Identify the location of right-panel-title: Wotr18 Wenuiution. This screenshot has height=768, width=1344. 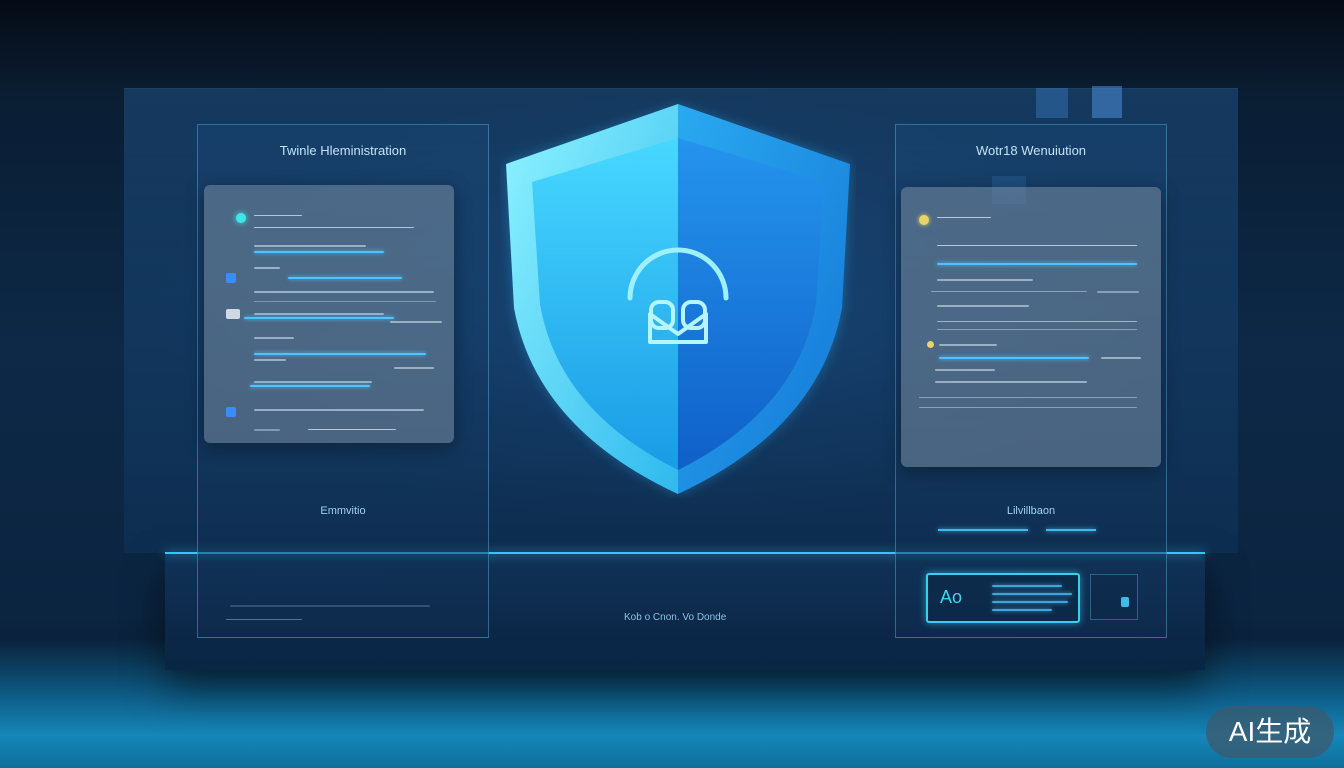
(1031, 150).